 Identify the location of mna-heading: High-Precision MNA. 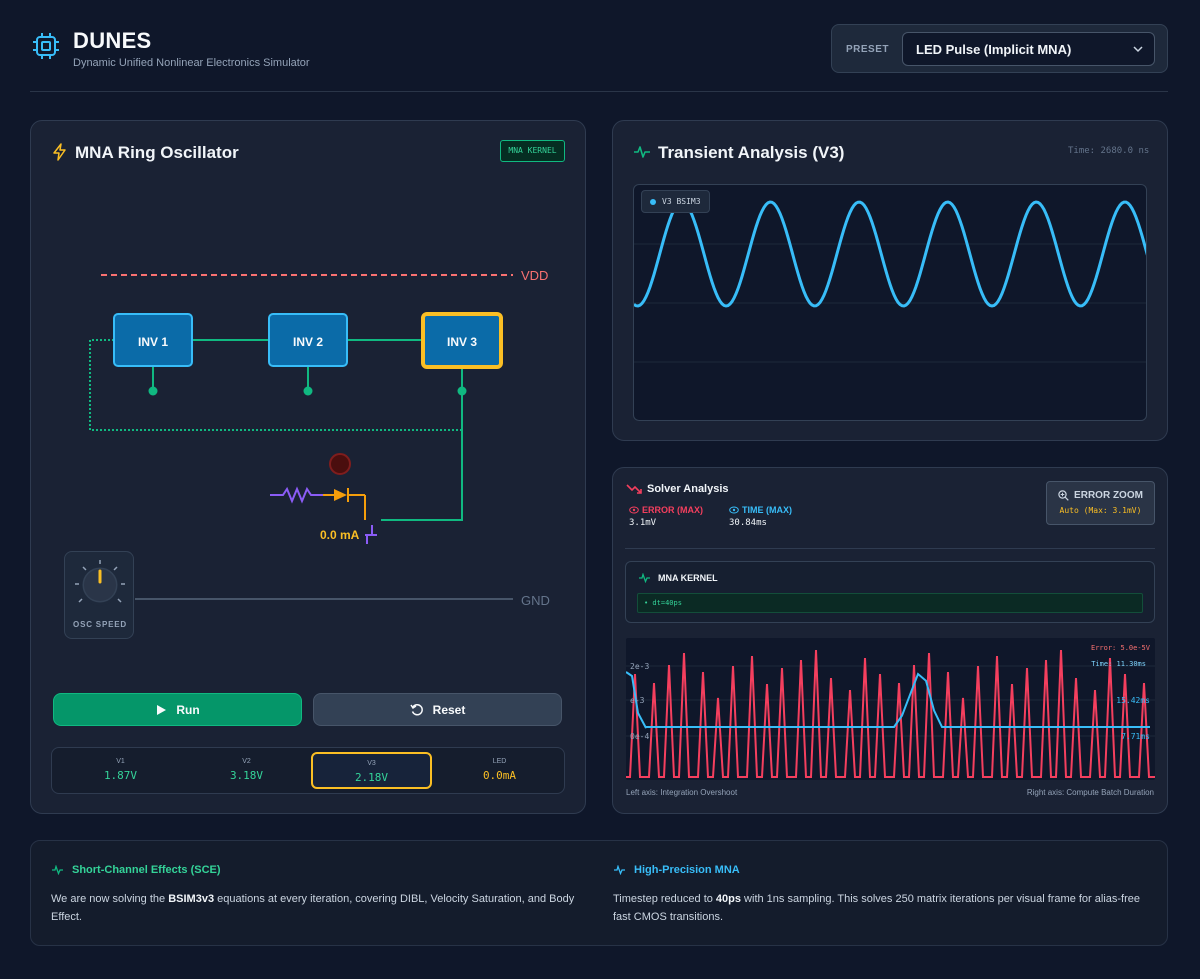
(676, 870).